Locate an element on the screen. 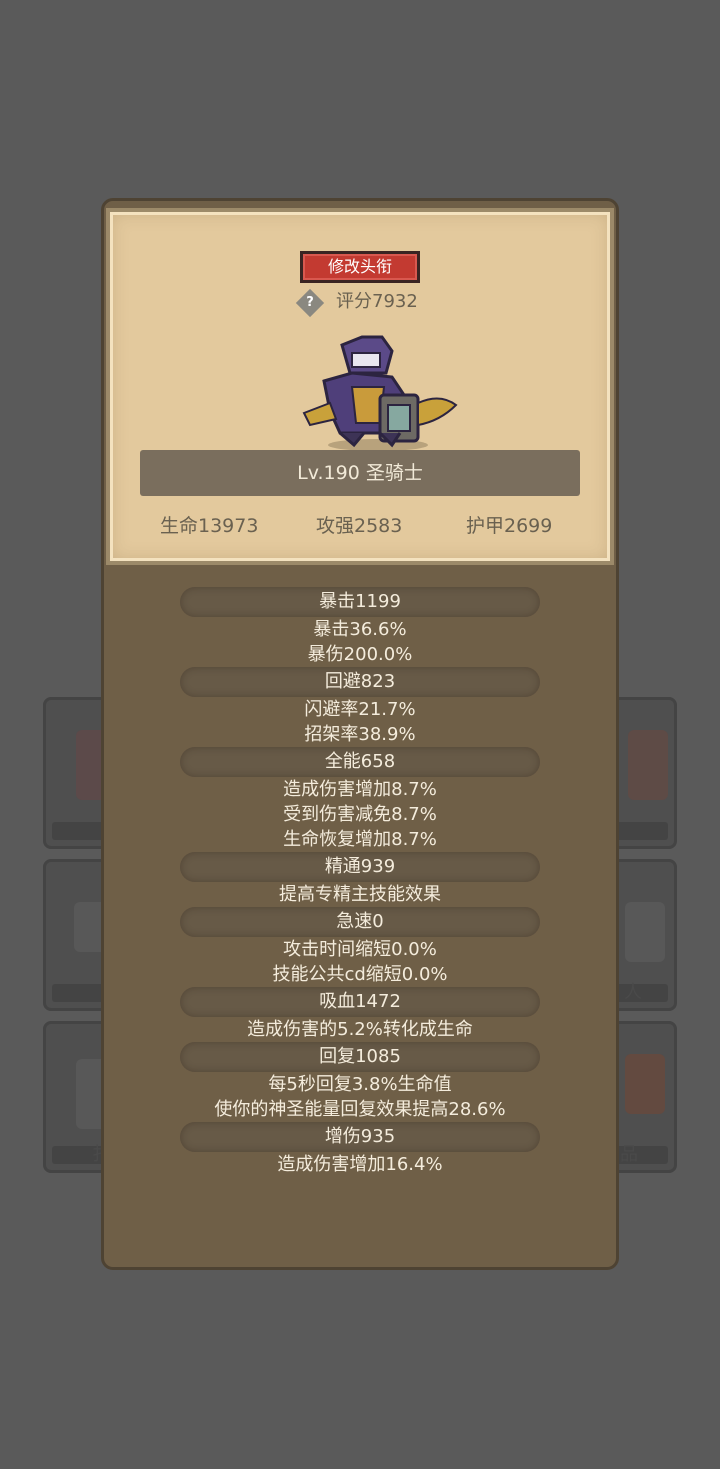 The image size is (720, 1469). stat-group-crit: 暴击1199 暴击36.6% 暴伤200.0% is located at coordinates (360, 627).